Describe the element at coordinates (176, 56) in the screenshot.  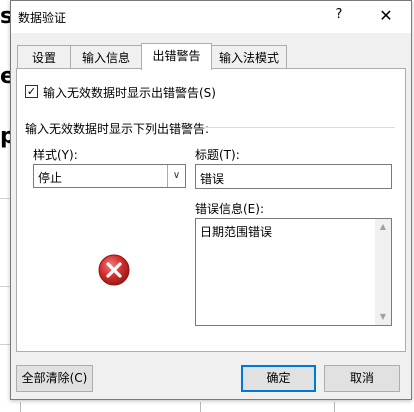
I see `tab-error-alert: 出错警告` at that location.